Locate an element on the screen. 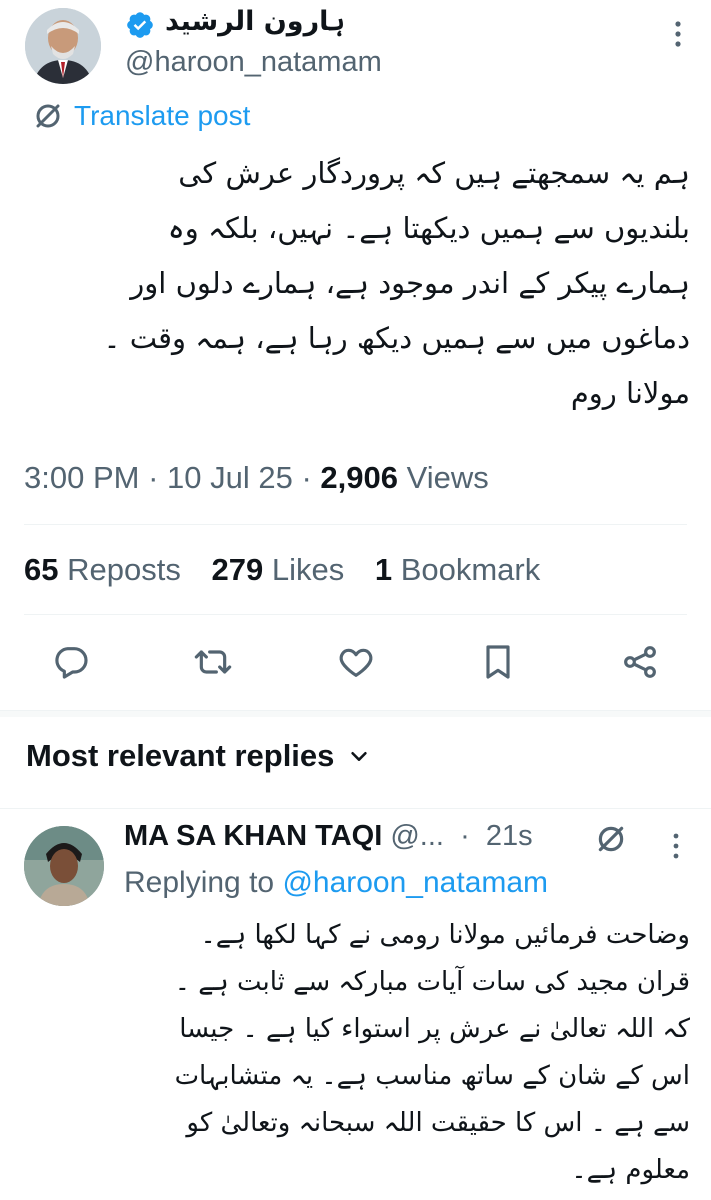 Image resolution: width=711 pixels, height=1200 pixels. post-stats: 65 Reposts 279 Likes 1 Bookmark is located at coordinates (293, 570).